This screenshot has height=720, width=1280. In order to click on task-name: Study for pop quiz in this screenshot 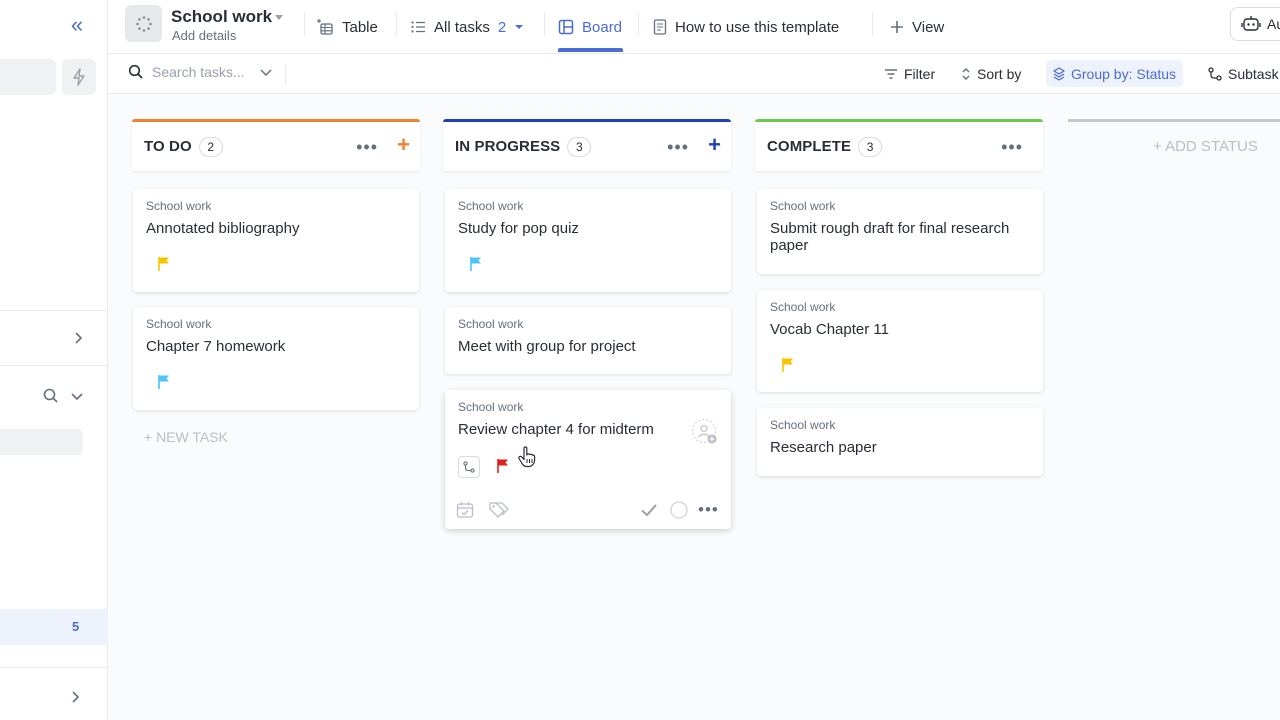, I will do `click(589, 228)`.